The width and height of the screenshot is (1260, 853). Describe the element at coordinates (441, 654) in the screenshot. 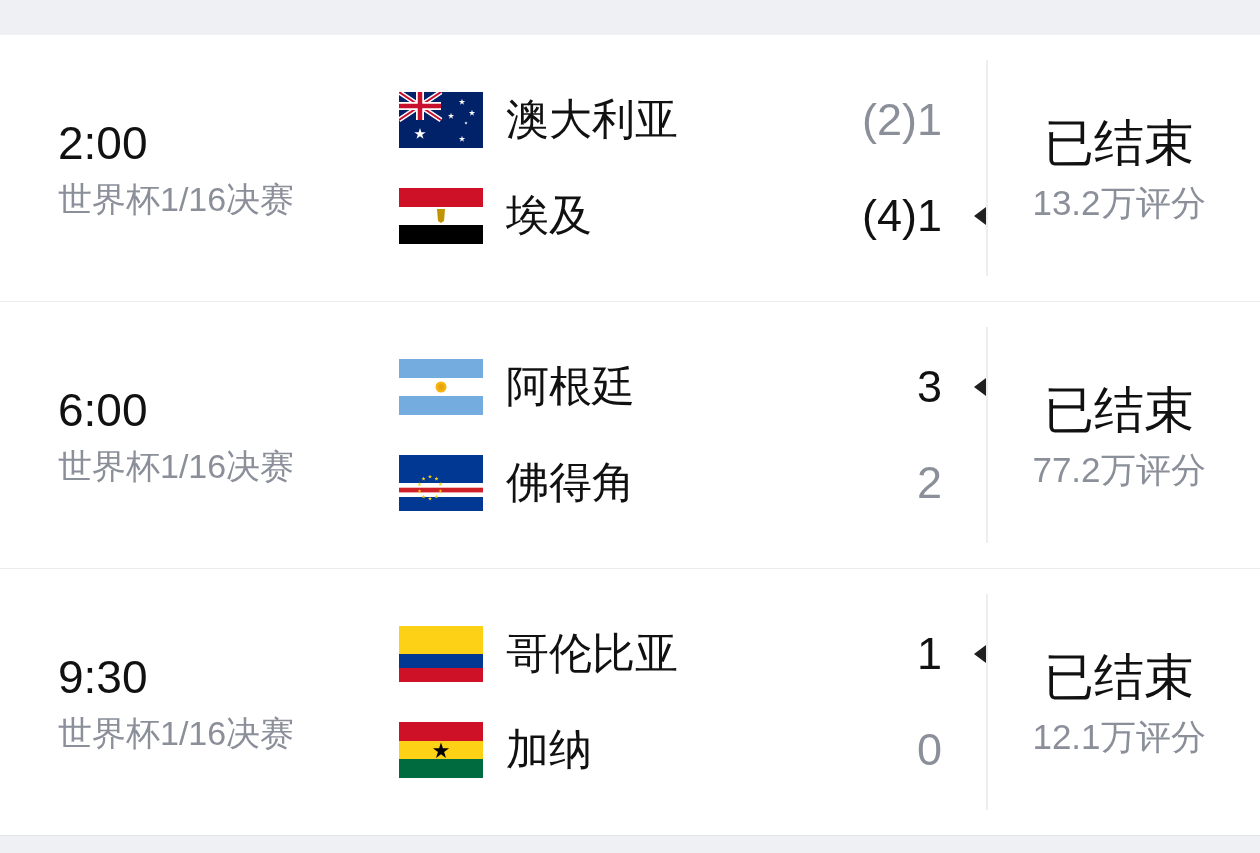

I see `colombian-flag-icon` at that location.